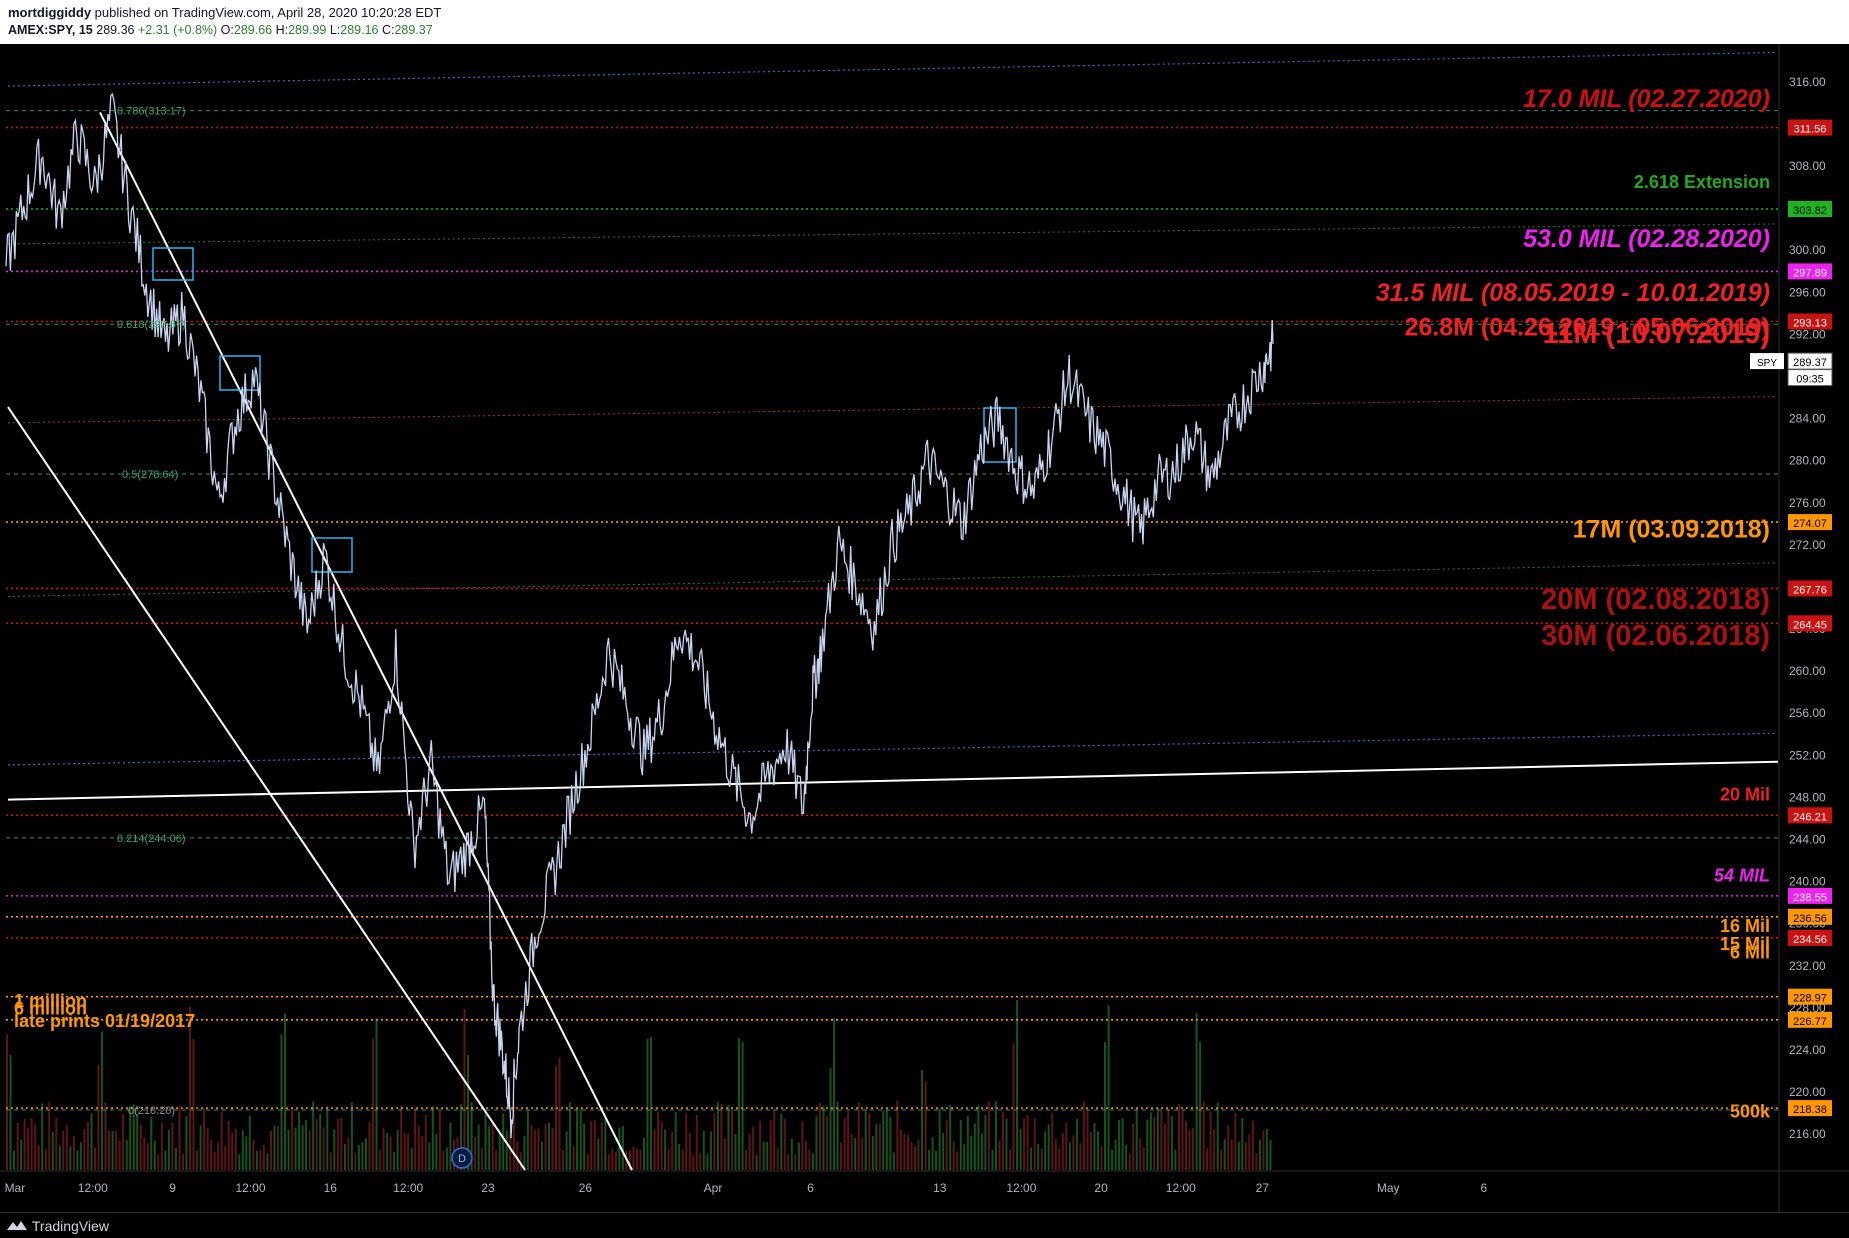 The image size is (1849, 1238). I want to click on price-label: 267.76, so click(1810, 591).